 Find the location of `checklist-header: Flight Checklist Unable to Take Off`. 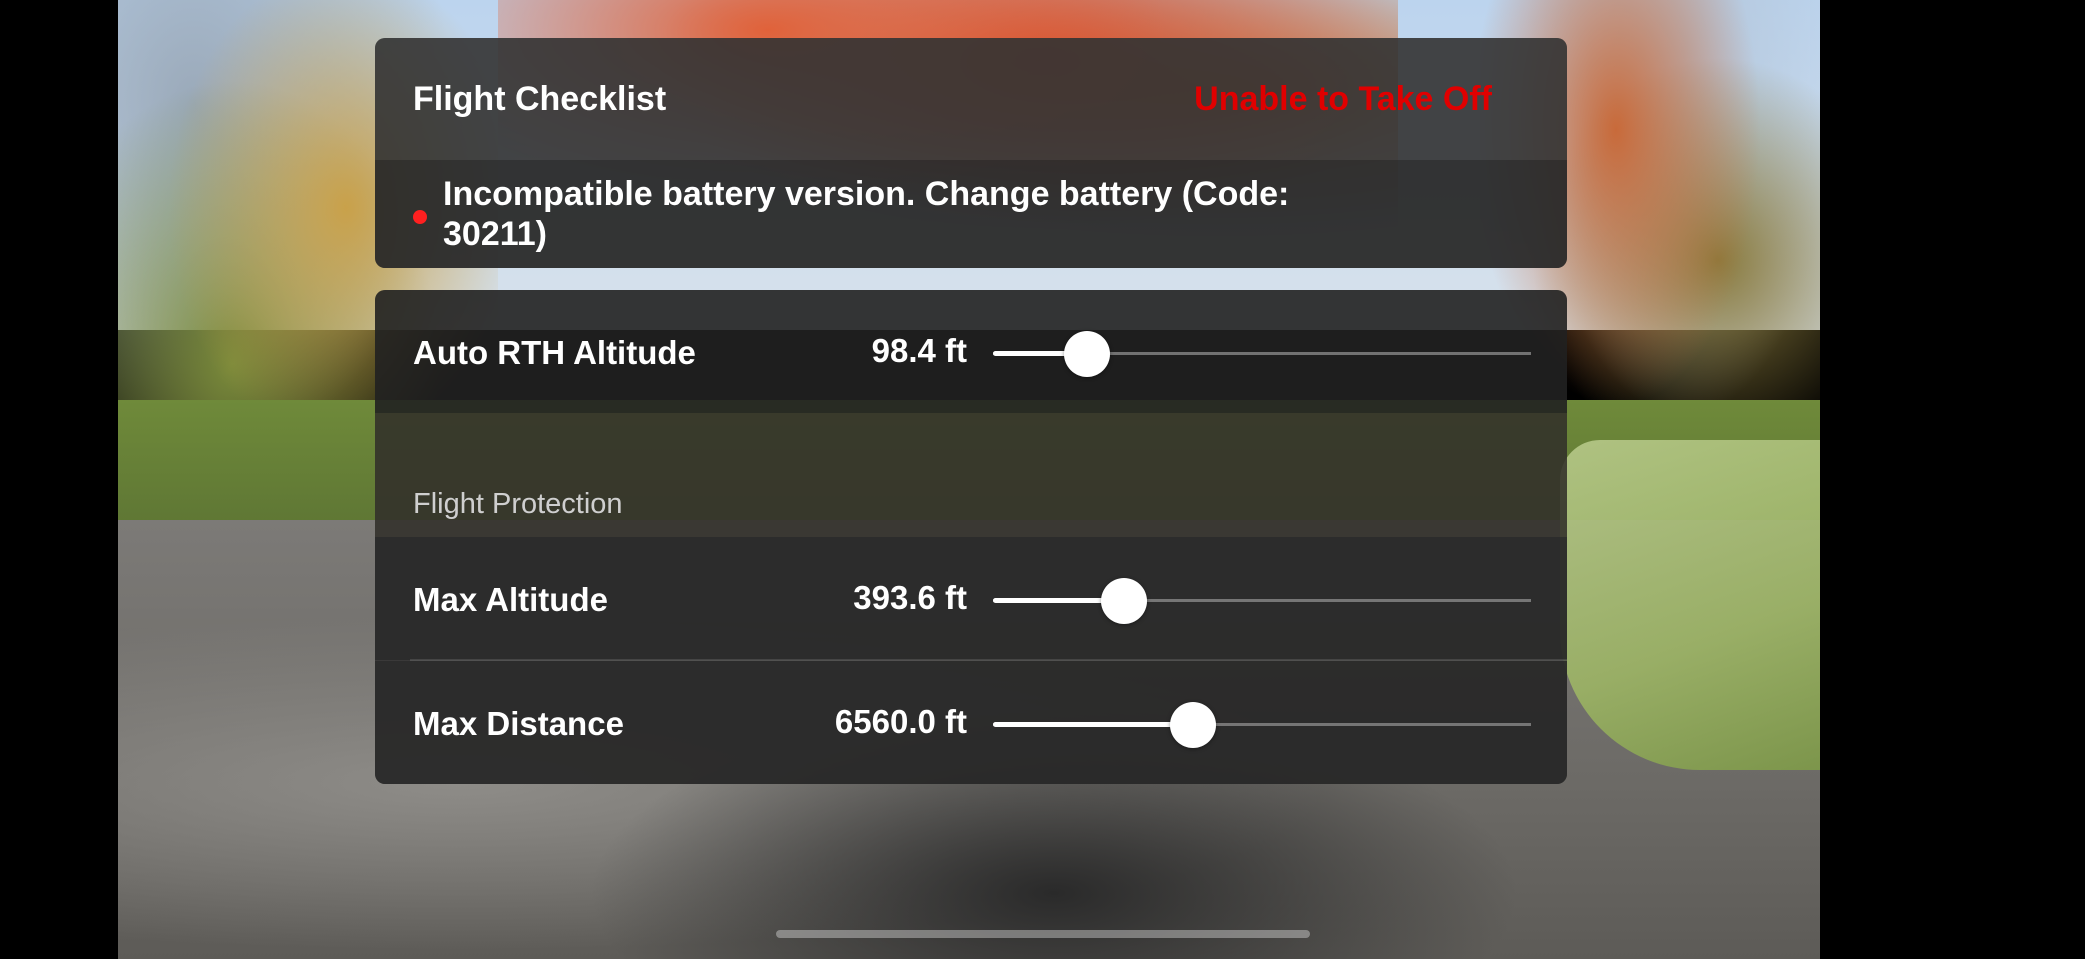

checklist-header: Flight Checklist Unable to Take Off is located at coordinates (971, 99).